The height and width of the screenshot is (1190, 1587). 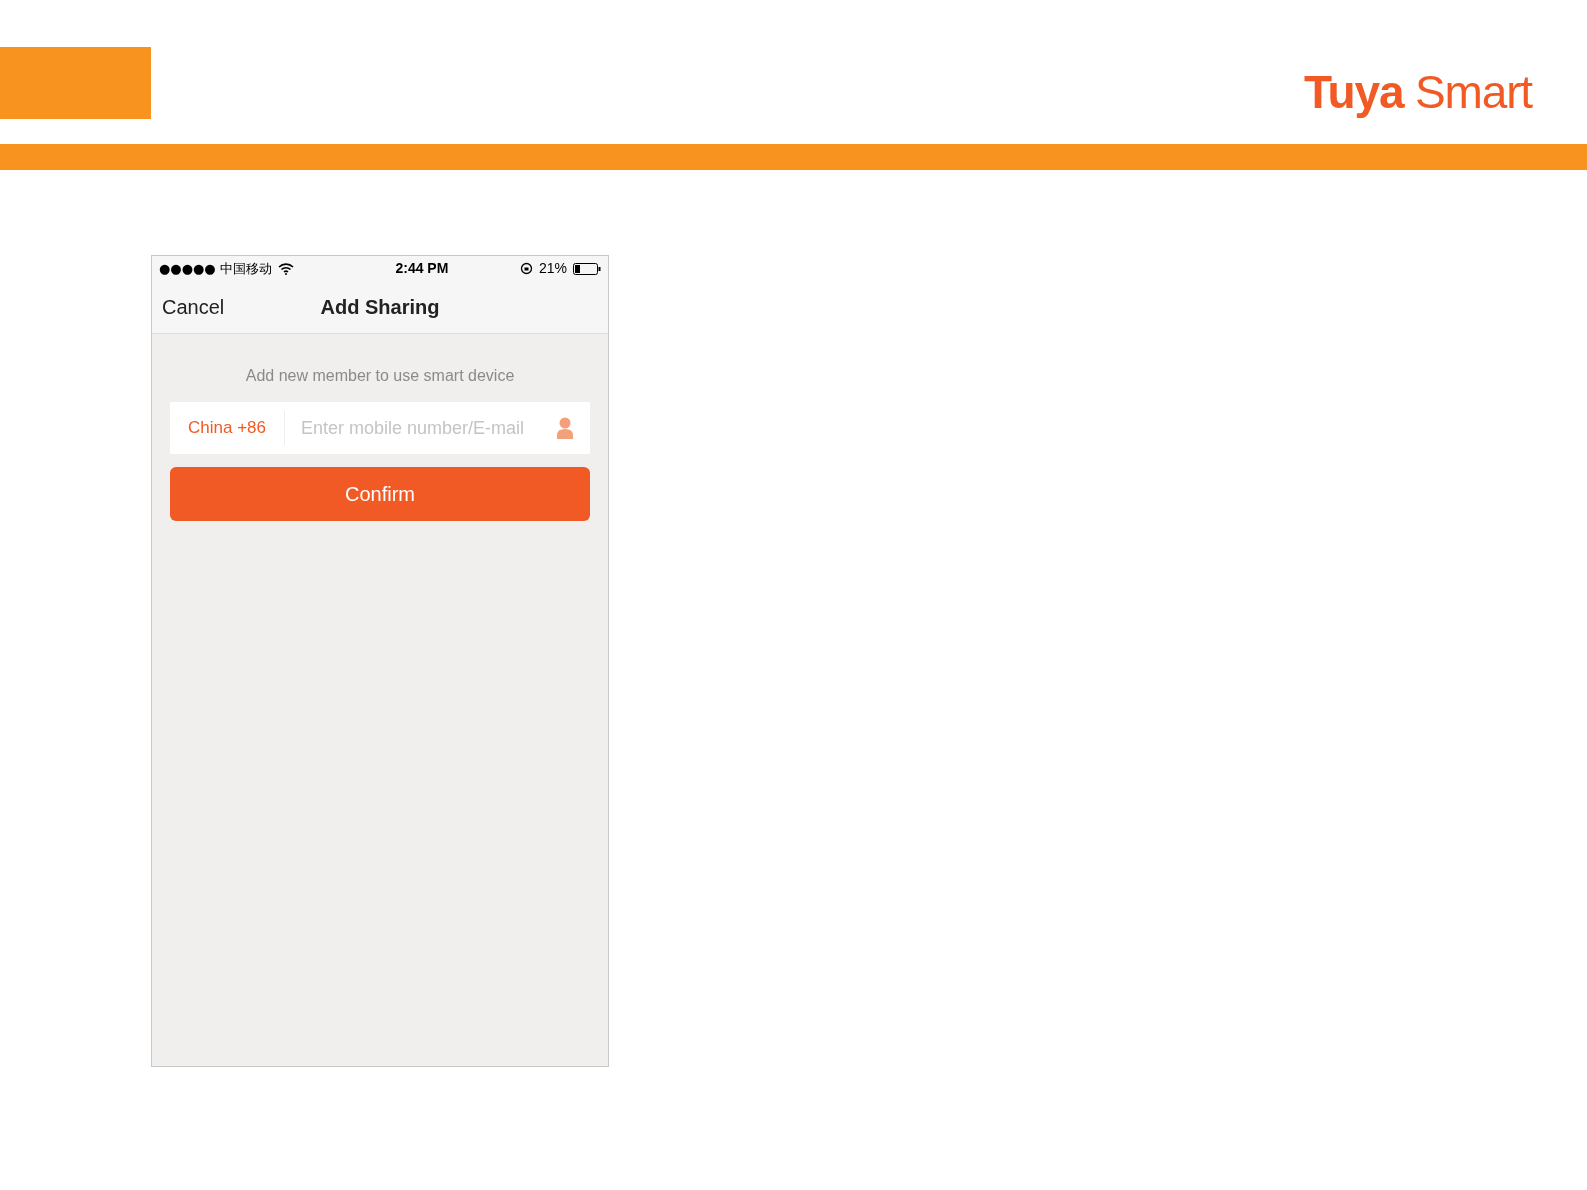 I want to click on contact-person-icon, so click(x=565, y=428).